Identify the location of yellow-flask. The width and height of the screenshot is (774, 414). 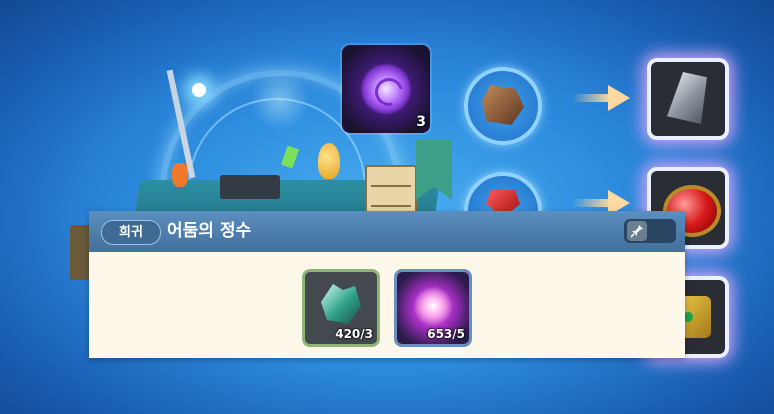
(329, 161).